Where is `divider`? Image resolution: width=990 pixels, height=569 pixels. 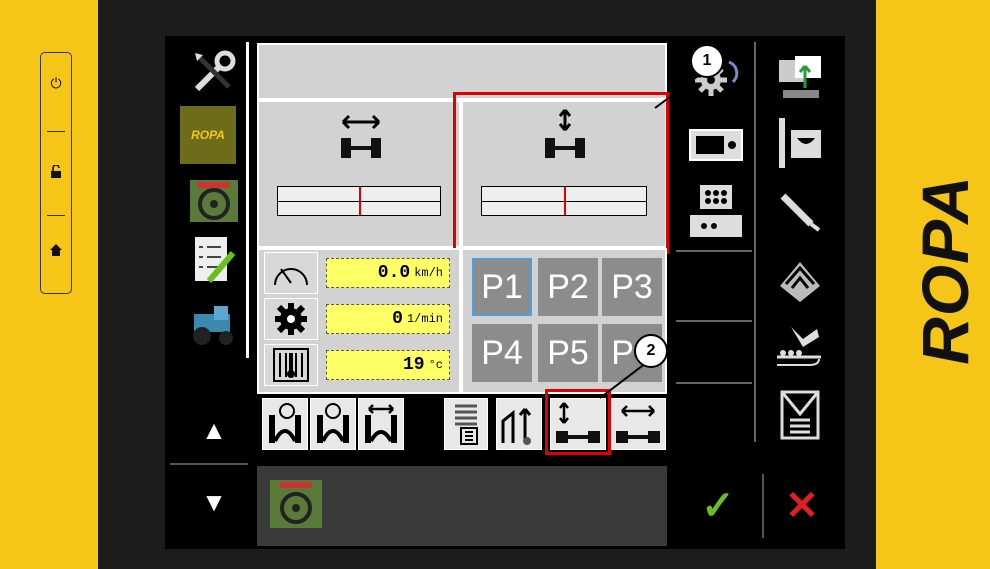 divider is located at coordinates (763, 506).